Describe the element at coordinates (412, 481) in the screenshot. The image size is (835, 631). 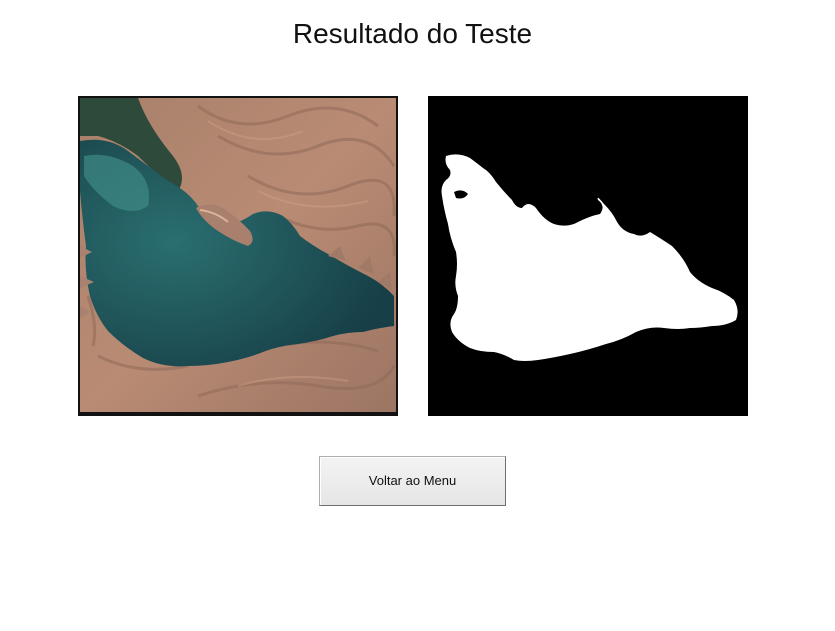
I see `back-to-menu-button: Voltar ao Menu` at that location.